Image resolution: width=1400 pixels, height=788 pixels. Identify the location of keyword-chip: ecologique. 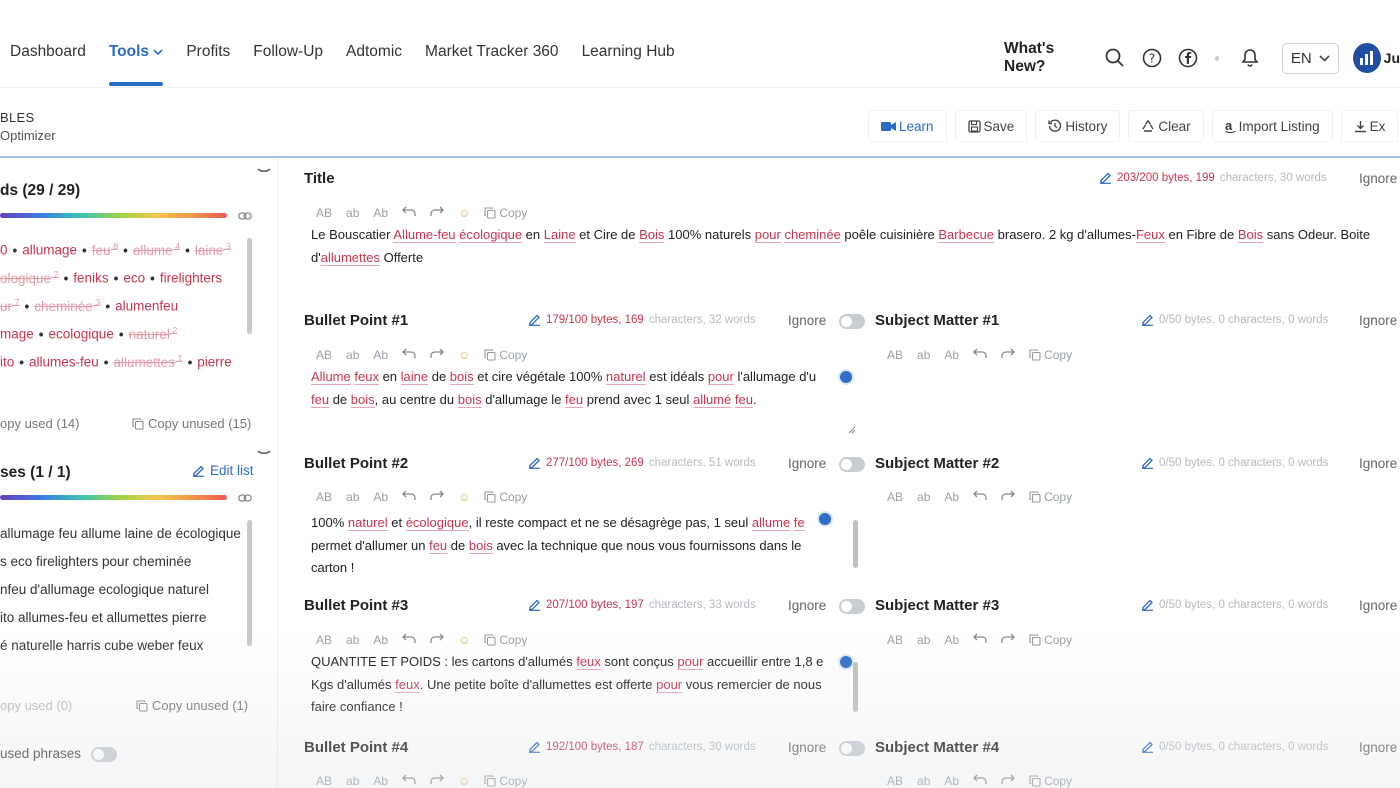
(81, 334).